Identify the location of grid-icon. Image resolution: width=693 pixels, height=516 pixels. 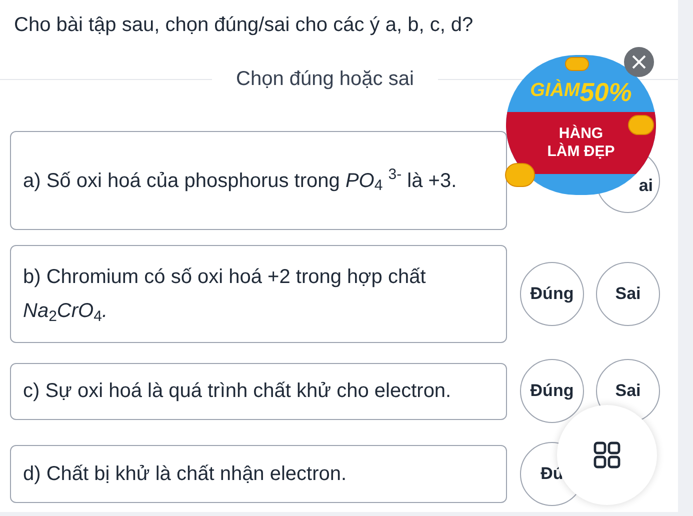
(607, 455).